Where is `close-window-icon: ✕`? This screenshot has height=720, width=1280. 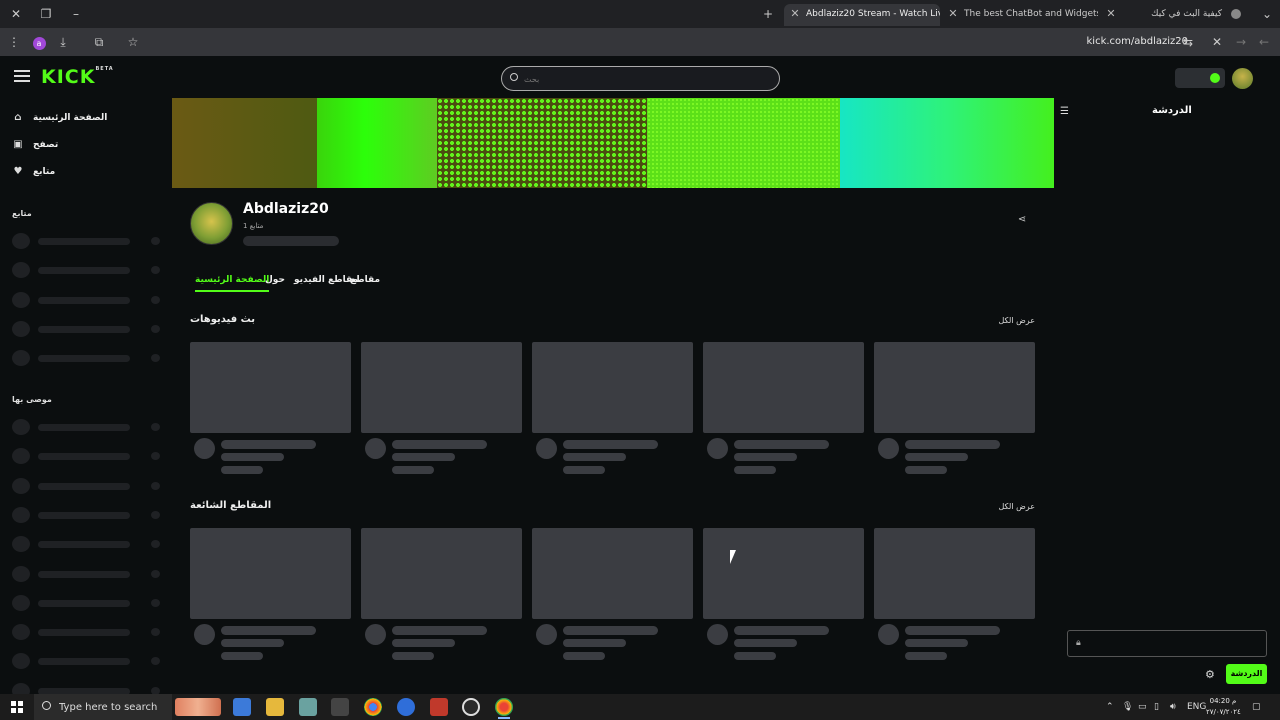
close-window-icon: ✕ is located at coordinates (16, 14).